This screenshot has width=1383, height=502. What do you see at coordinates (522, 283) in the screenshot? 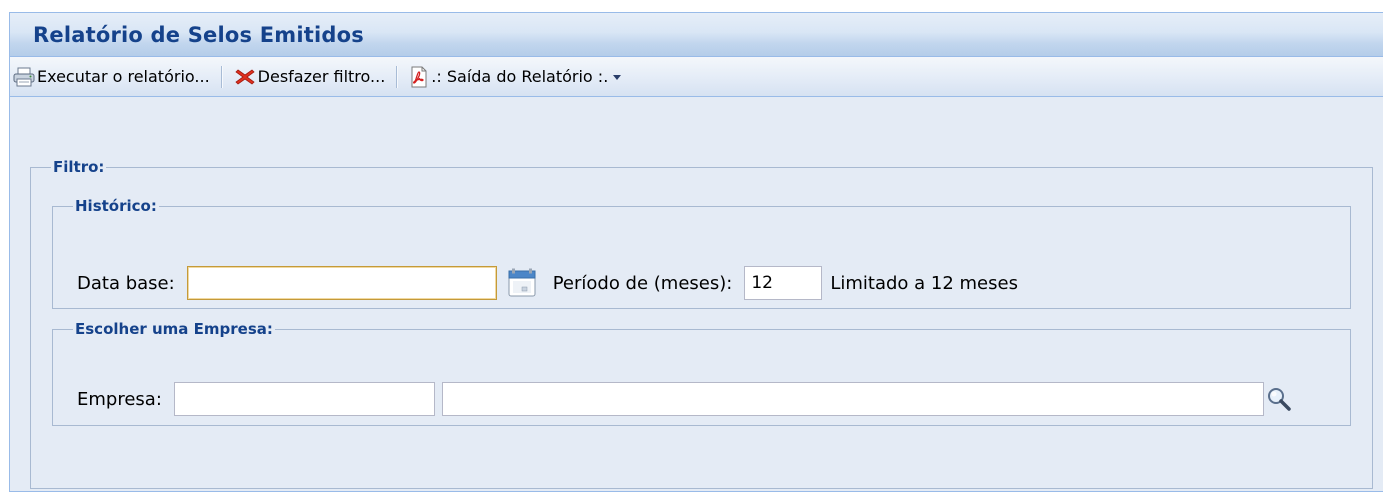
I see `calendar-icon` at bounding box center [522, 283].